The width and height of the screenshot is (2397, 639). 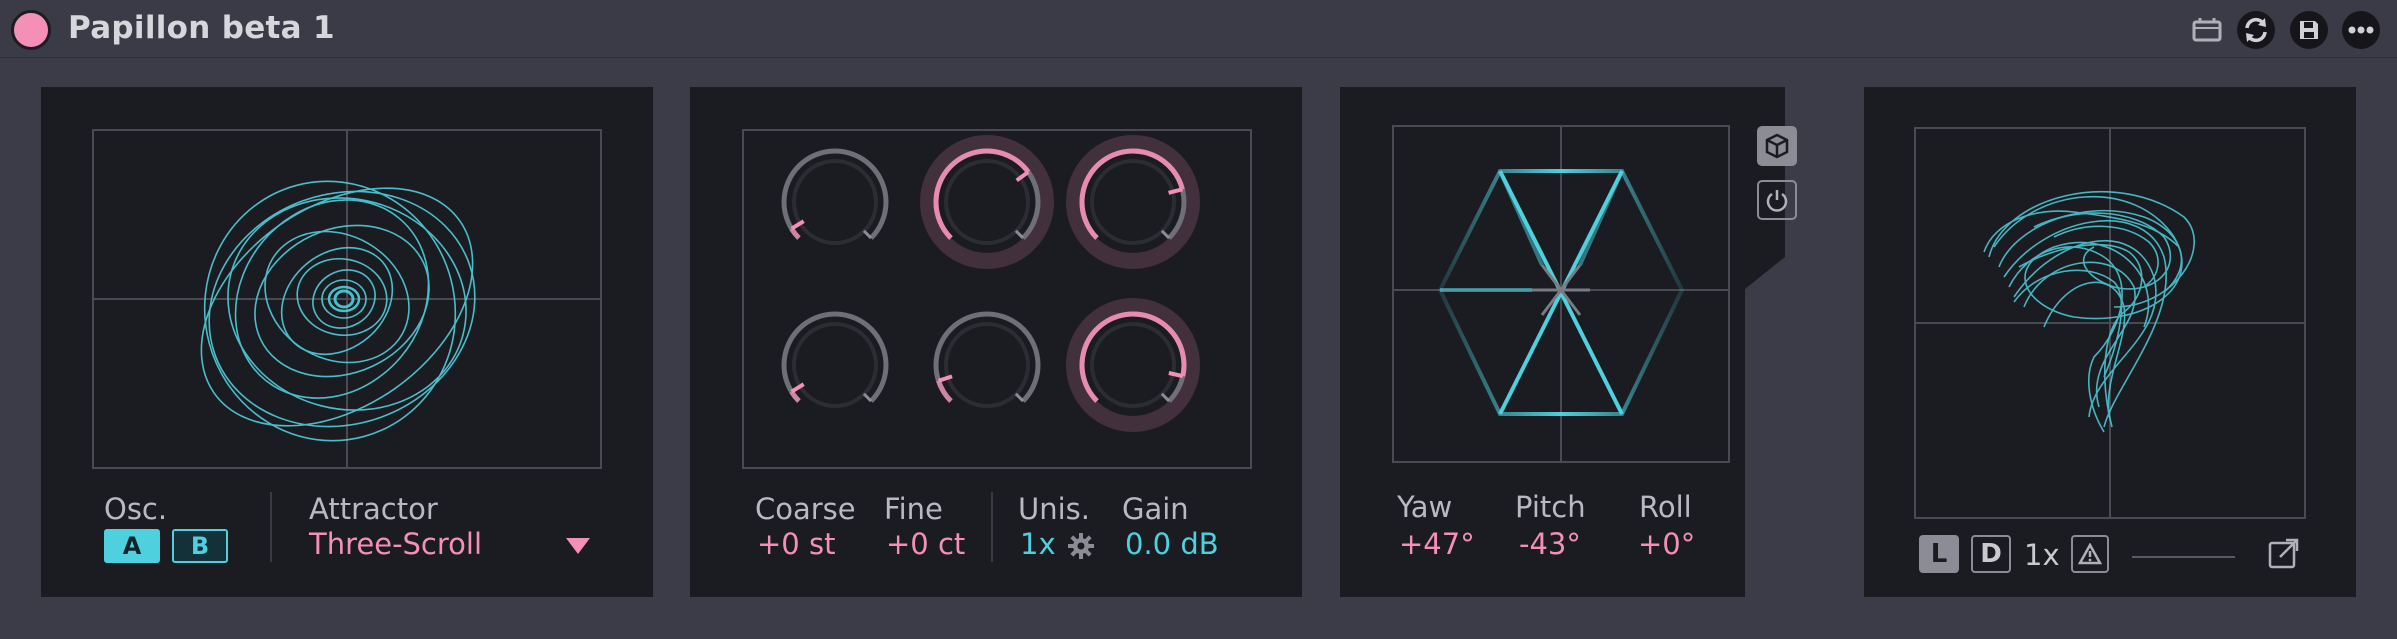 I want to click on osc-label: Osc., so click(x=136, y=509).